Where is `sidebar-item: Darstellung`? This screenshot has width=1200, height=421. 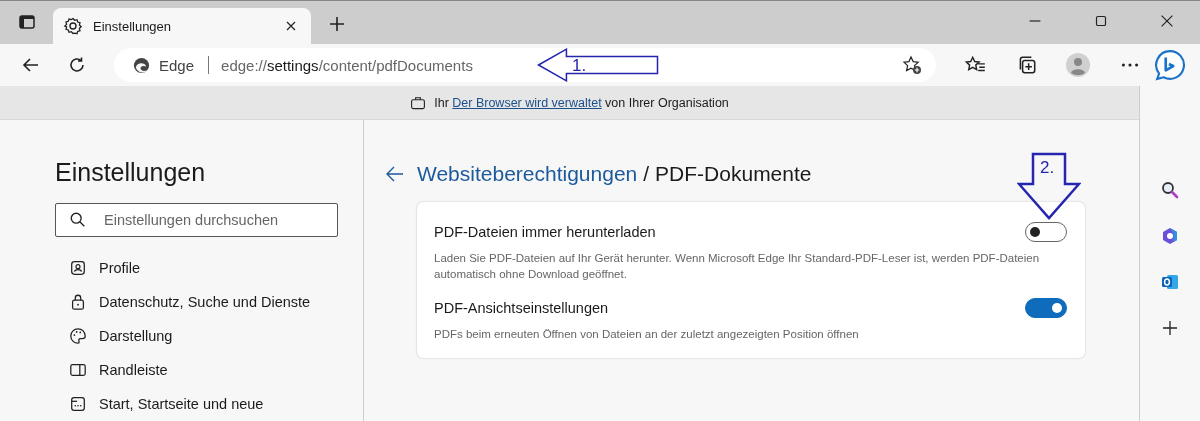
sidebar-item: Darstellung is located at coordinates (209, 336).